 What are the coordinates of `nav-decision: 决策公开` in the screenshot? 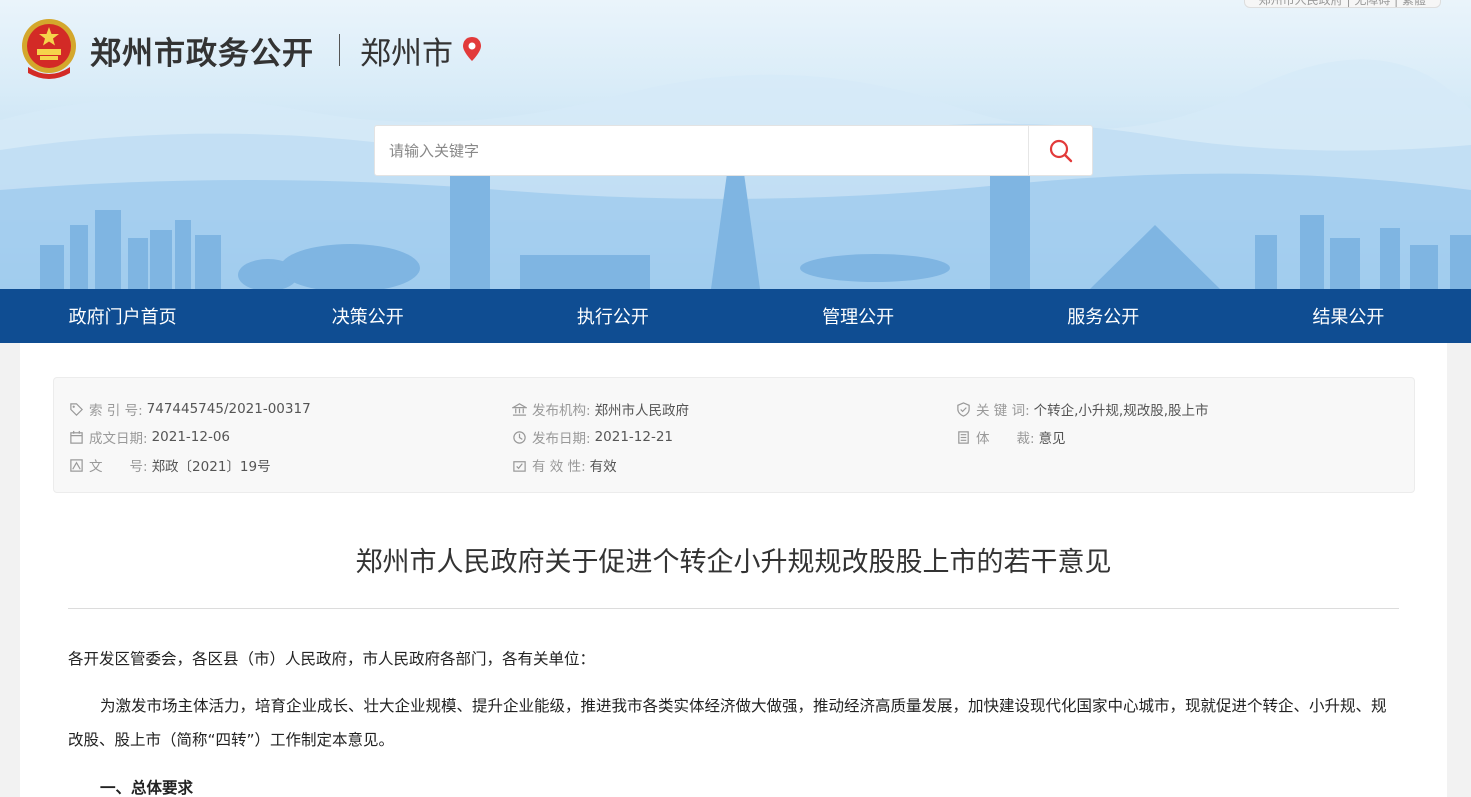 It's located at (367, 316).